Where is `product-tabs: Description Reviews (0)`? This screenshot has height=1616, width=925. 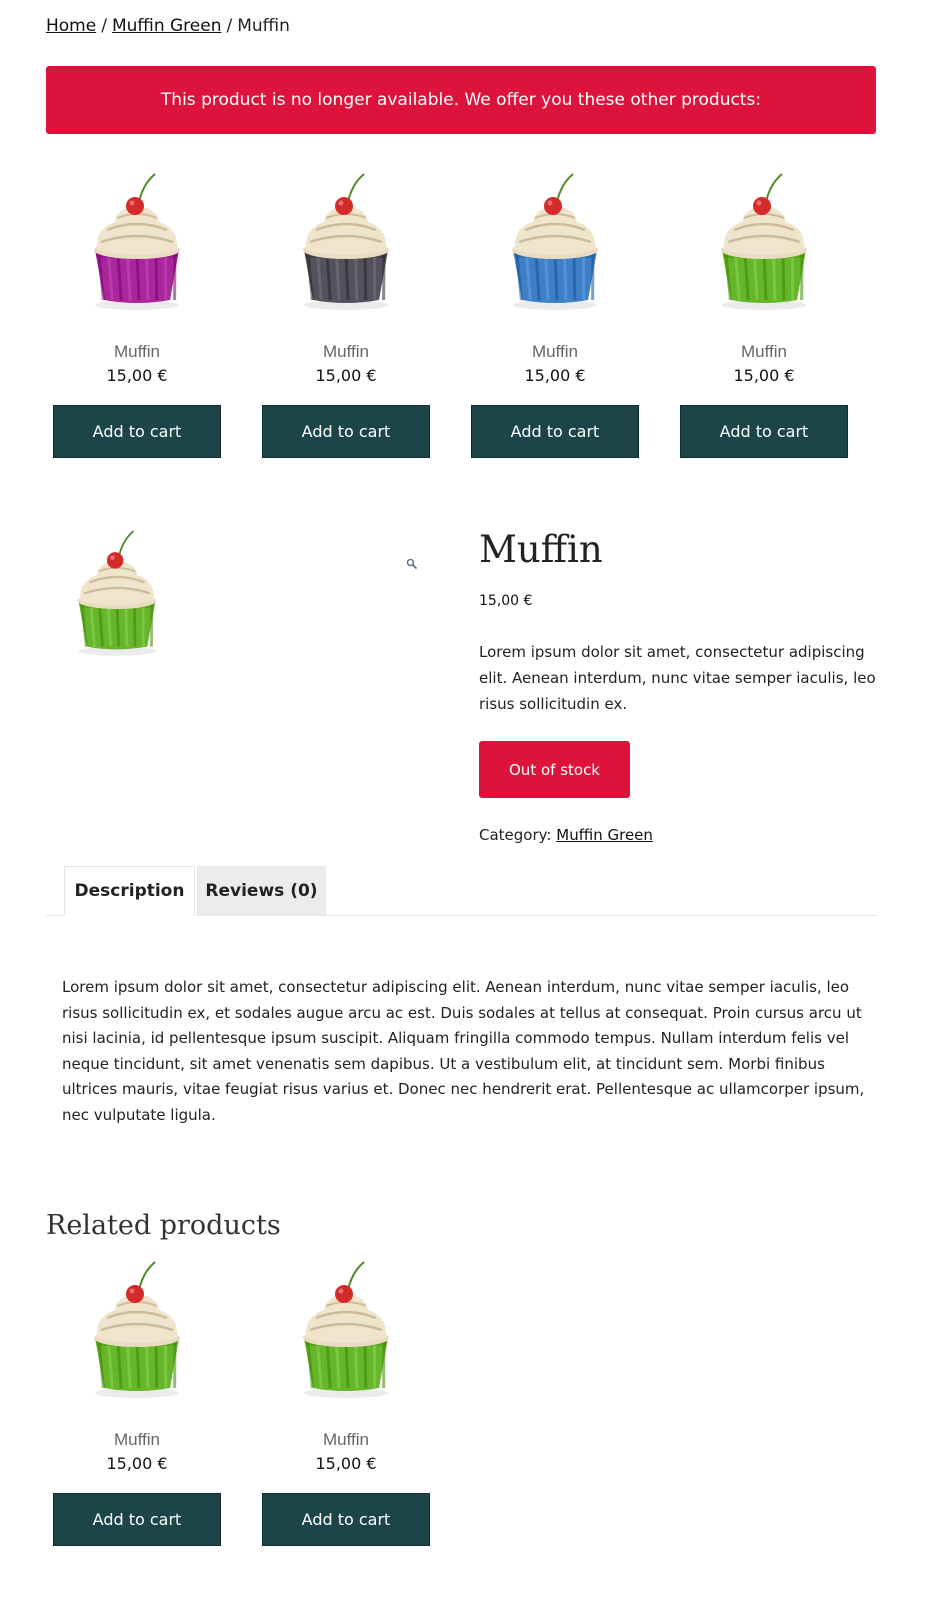 product-tabs: Description Reviews (0) is located at coordinates (461, 891).